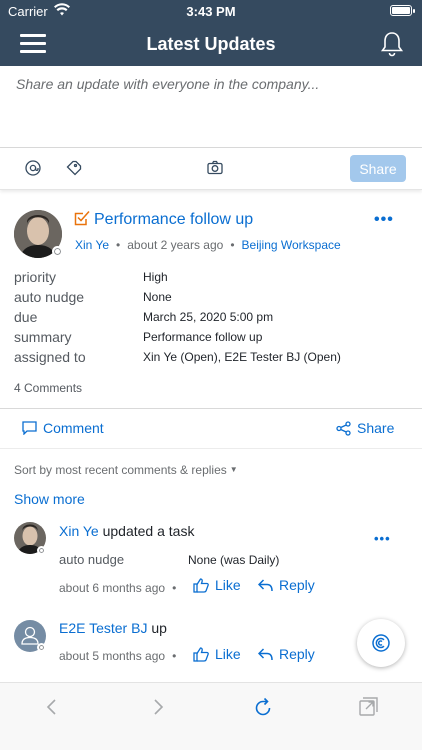 This screenshot has width=422, height=750. I want to click on status-bar: Carrier 3:43 PM, so click(211, 11).